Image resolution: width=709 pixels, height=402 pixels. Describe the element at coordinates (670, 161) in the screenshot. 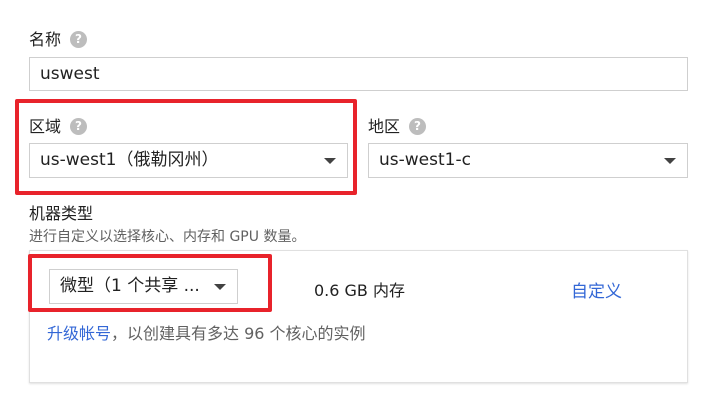

I see `chevron-down-icon` at that location.